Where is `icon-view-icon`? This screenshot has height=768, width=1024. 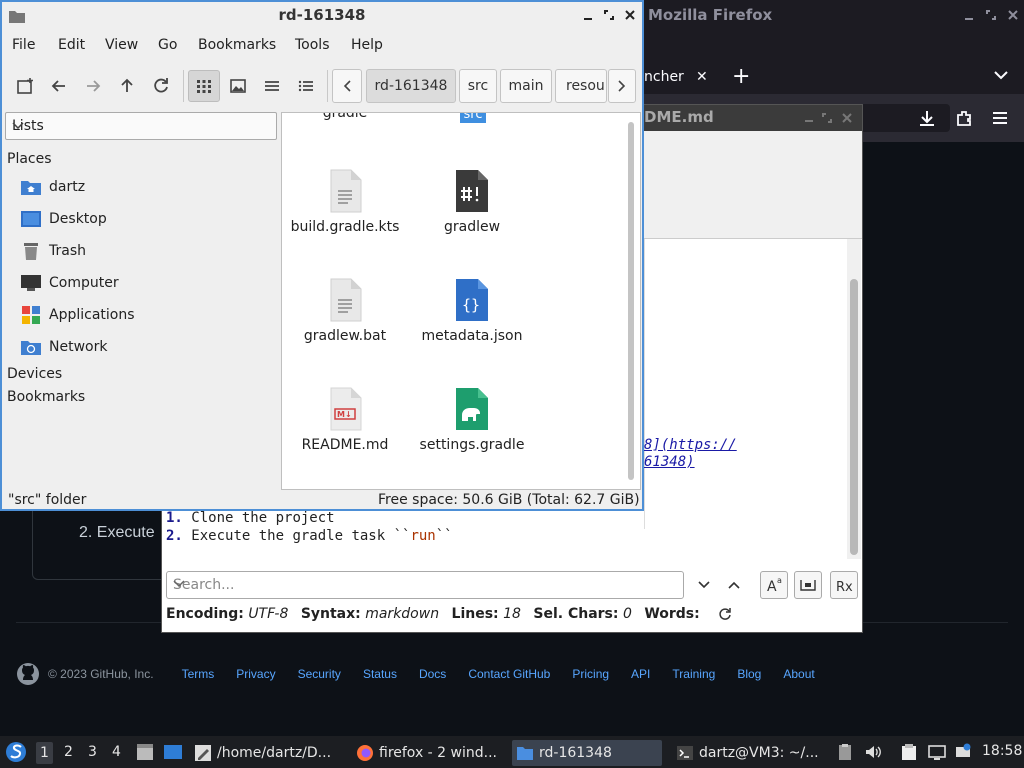 icon-view-icon is located at coordinates (204, 86).